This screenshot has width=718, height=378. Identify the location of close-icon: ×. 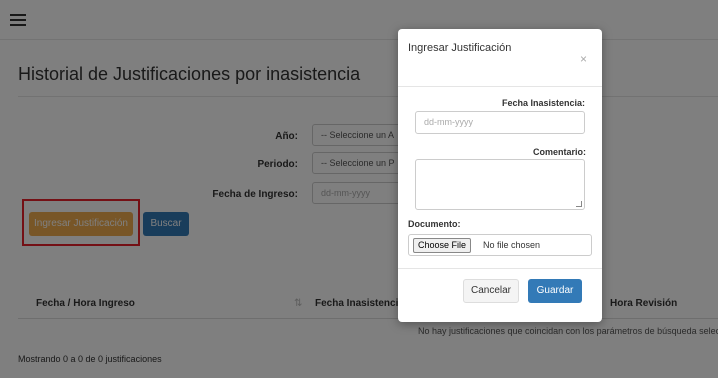
(583, 59).